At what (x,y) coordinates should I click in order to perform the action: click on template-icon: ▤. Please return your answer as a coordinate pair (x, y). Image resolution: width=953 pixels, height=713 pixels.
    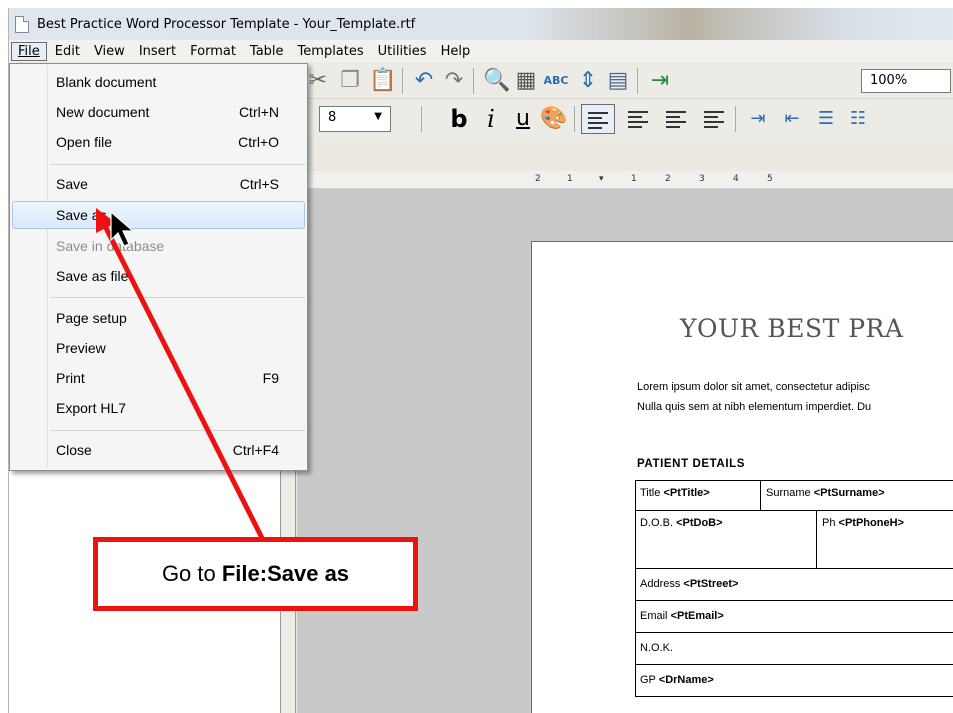
    Looking at the image, I should click on (618, 81).